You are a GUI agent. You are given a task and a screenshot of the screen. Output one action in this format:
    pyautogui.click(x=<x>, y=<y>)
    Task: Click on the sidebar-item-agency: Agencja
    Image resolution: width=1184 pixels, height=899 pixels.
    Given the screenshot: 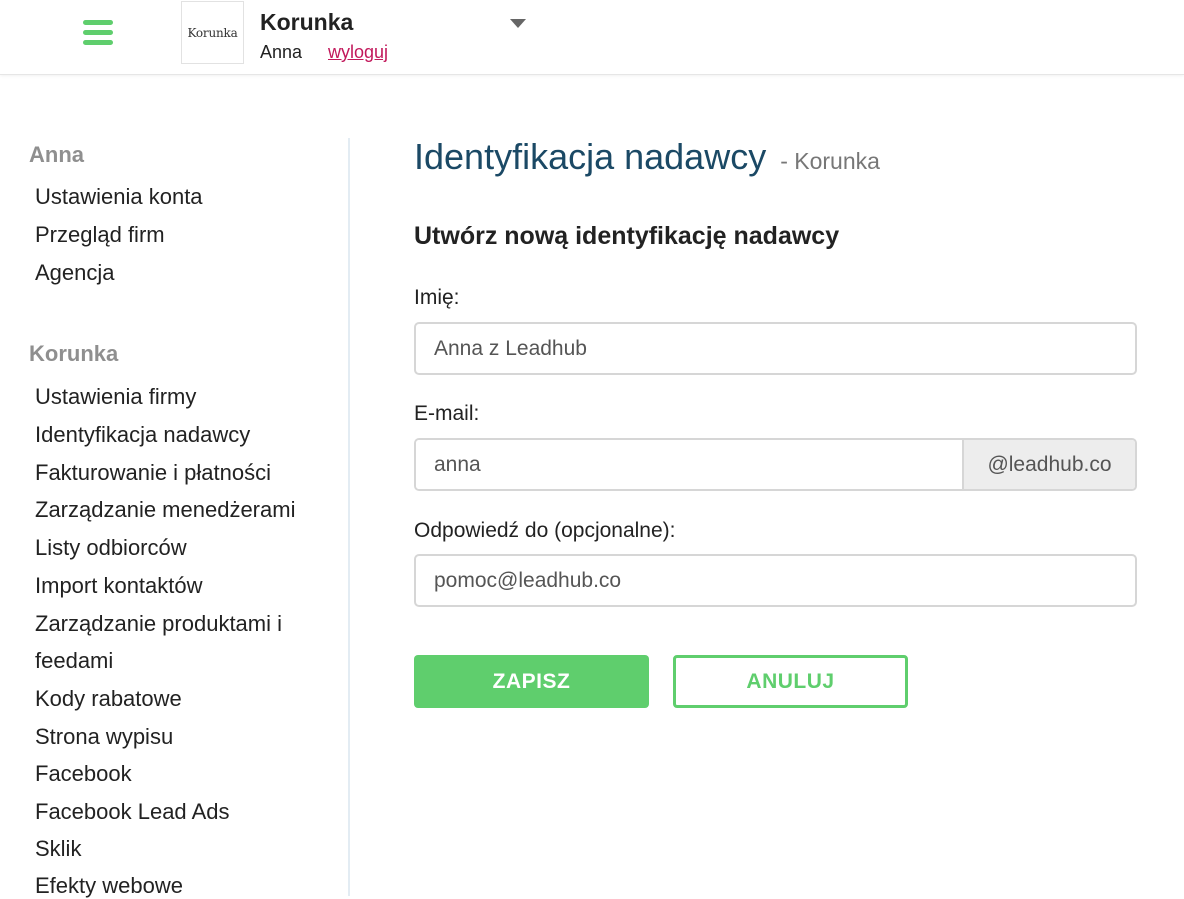 What is the action you would take?
    pyautogui.click(x=75, y=273)
    